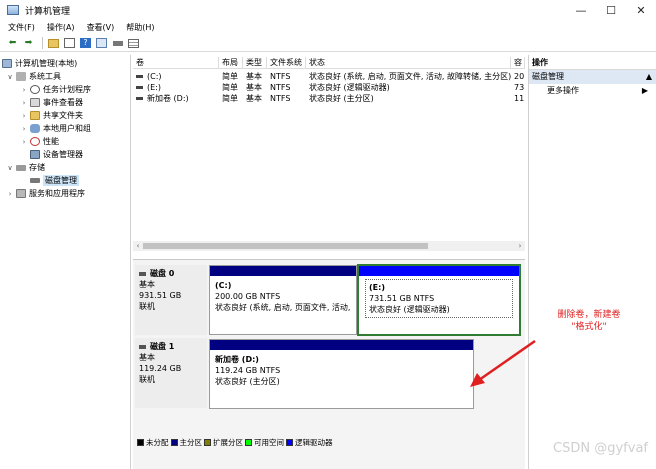 The height and width of the screenshot is (469, 656). I want to click on partition-status: 状态良好 (系统, 启动, 页面文件, 活动, 故障转储,, so click(283, 307).